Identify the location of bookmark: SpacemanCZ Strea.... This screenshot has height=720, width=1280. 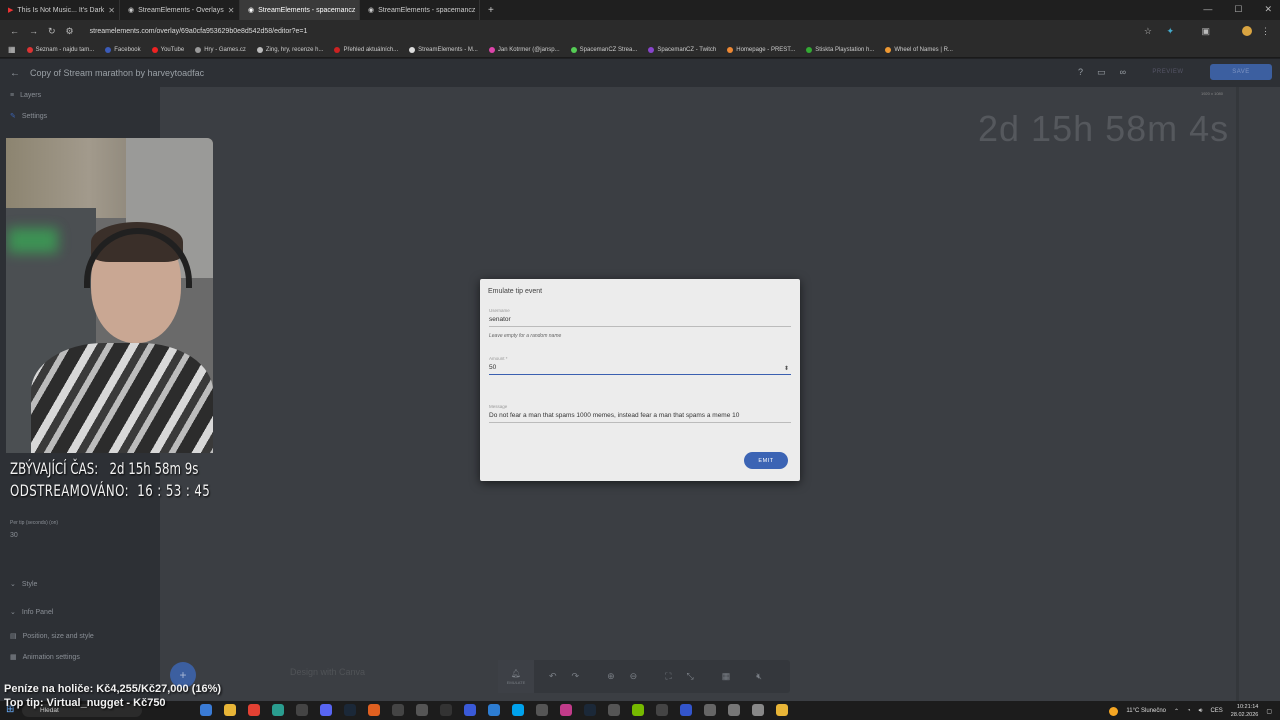
(604, 49).